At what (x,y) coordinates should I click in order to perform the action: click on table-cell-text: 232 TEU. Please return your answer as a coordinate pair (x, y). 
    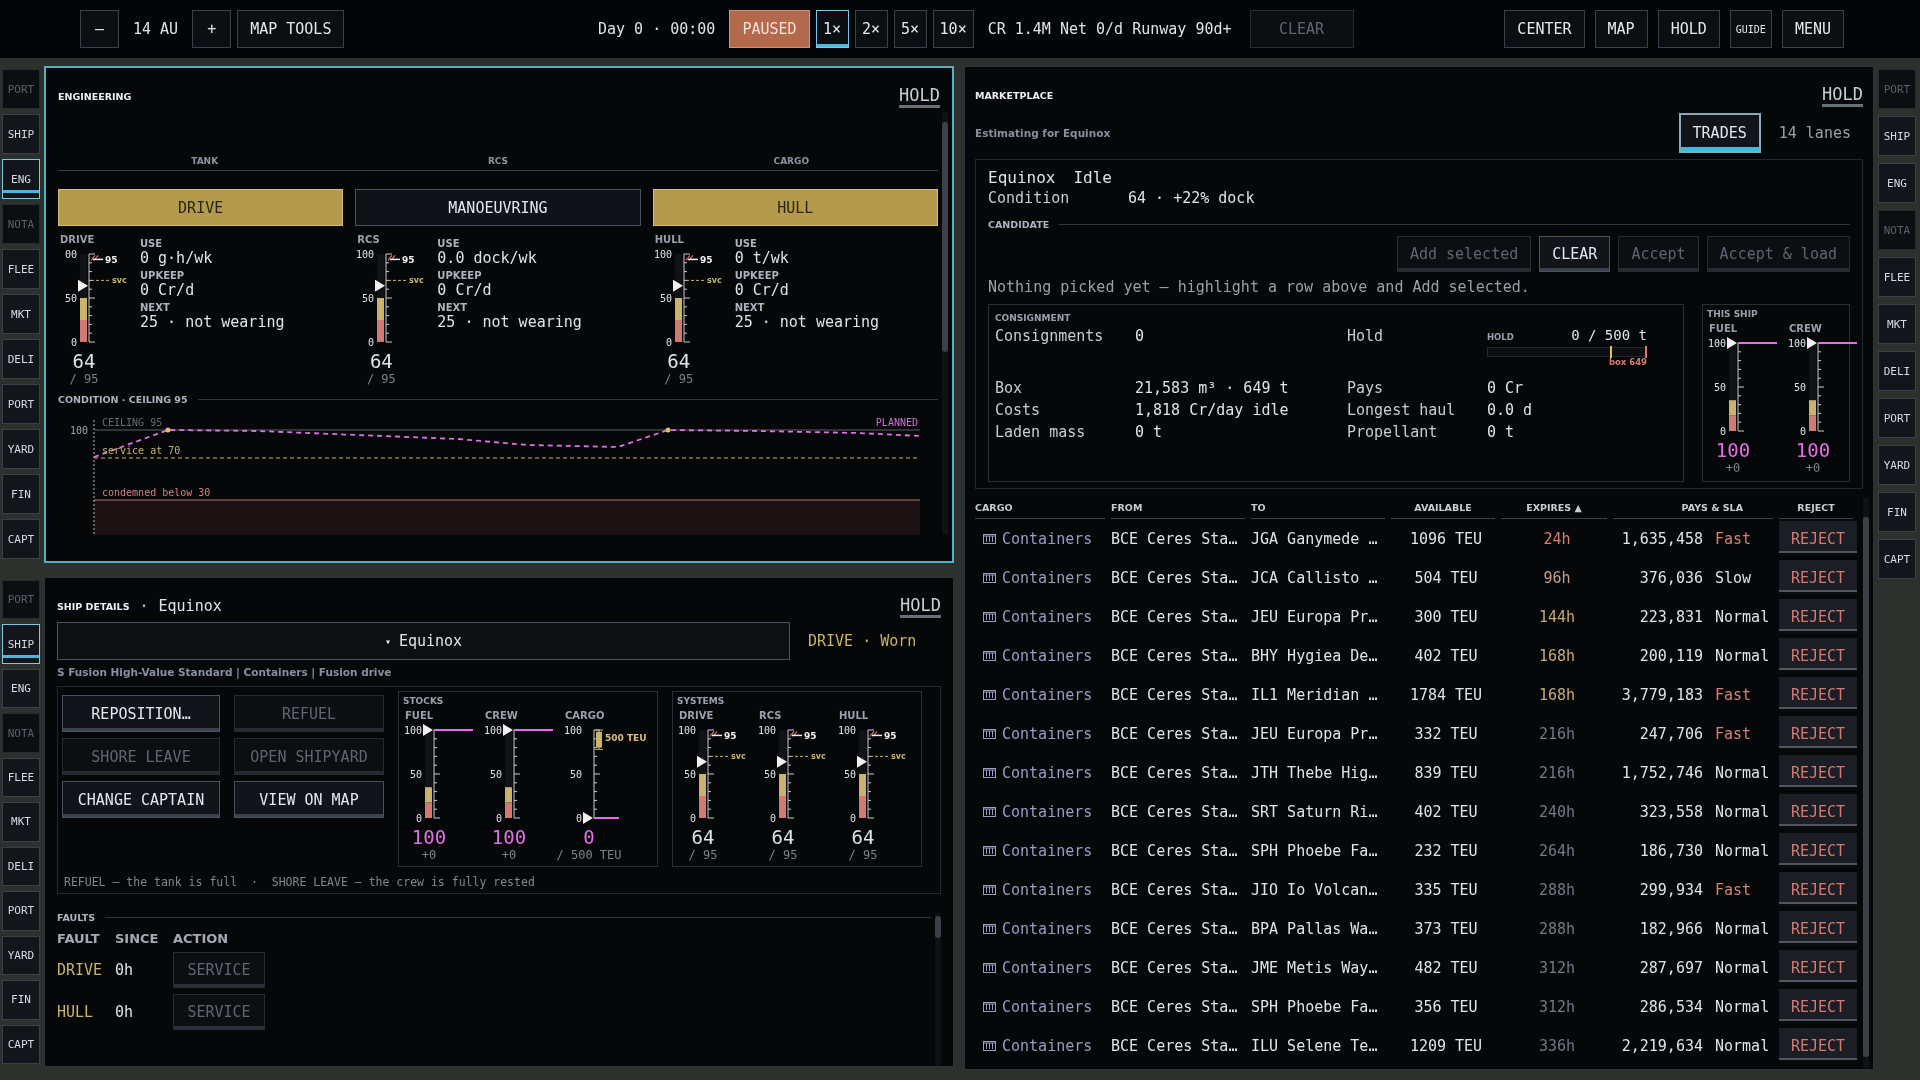
    Looking at the image, I should click on (1446, 851).